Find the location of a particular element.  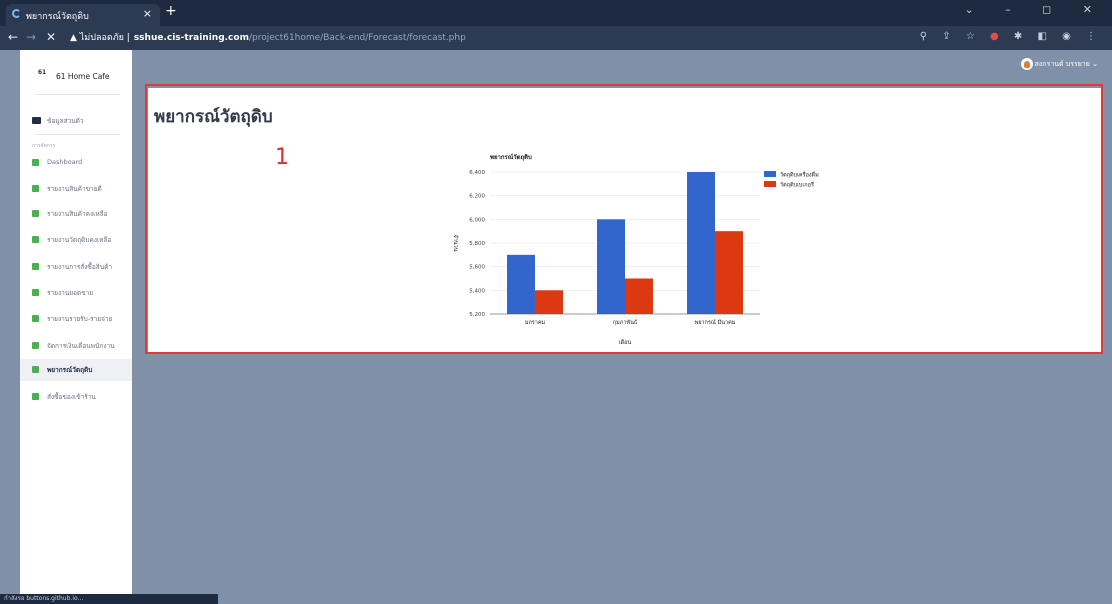

x-tick-label: กุมภาพันธ์ is located at coordinates (625, 322).